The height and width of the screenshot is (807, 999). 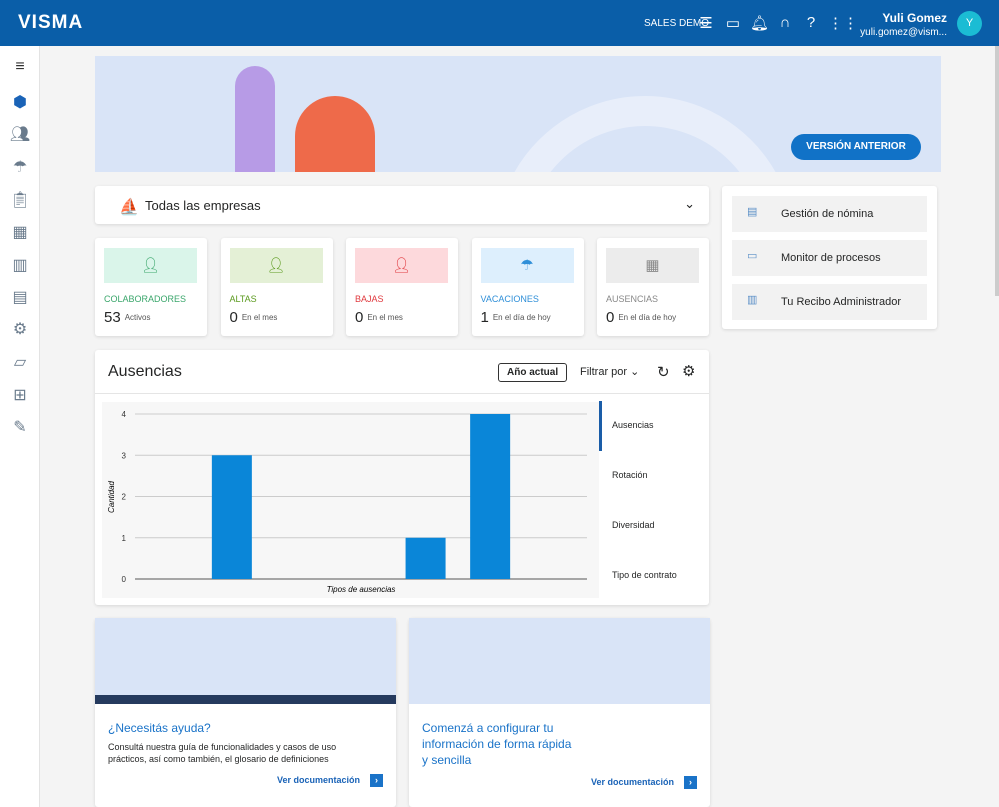 I want to click on quick-link-payroll: ▤ Gestión de nómina, so click(x=829, y=214).